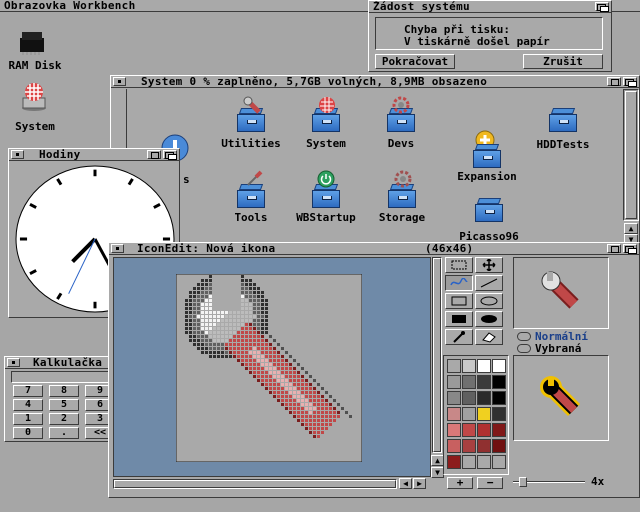 The image size is (640, 512). Describe the element at coordinates (64, 433) in the screenshot. I see `calc-key: .` at that location.